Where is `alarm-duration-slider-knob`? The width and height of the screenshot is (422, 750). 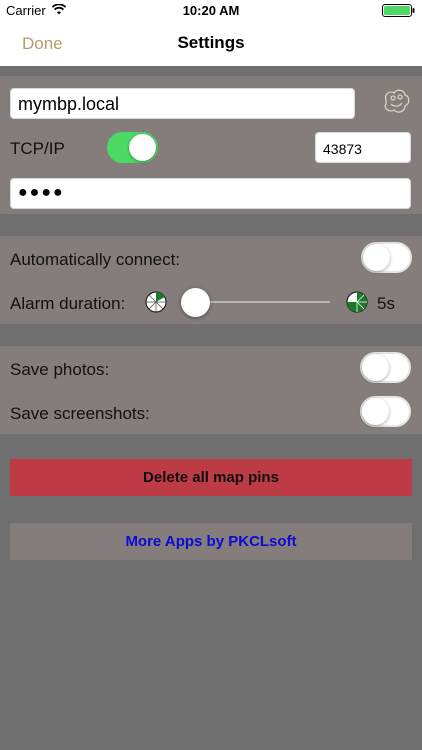 alarm-duration-slider-knob is located at coordinates (195, 302).